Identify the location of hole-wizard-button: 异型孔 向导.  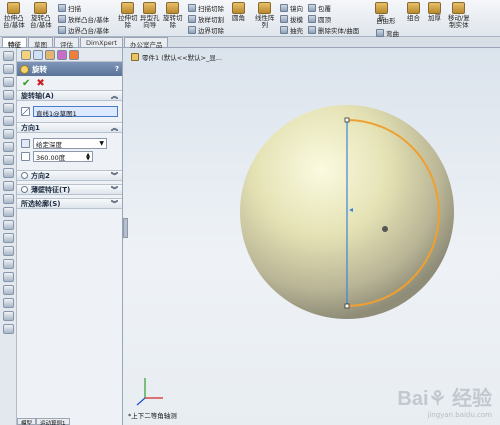
(150, 15).